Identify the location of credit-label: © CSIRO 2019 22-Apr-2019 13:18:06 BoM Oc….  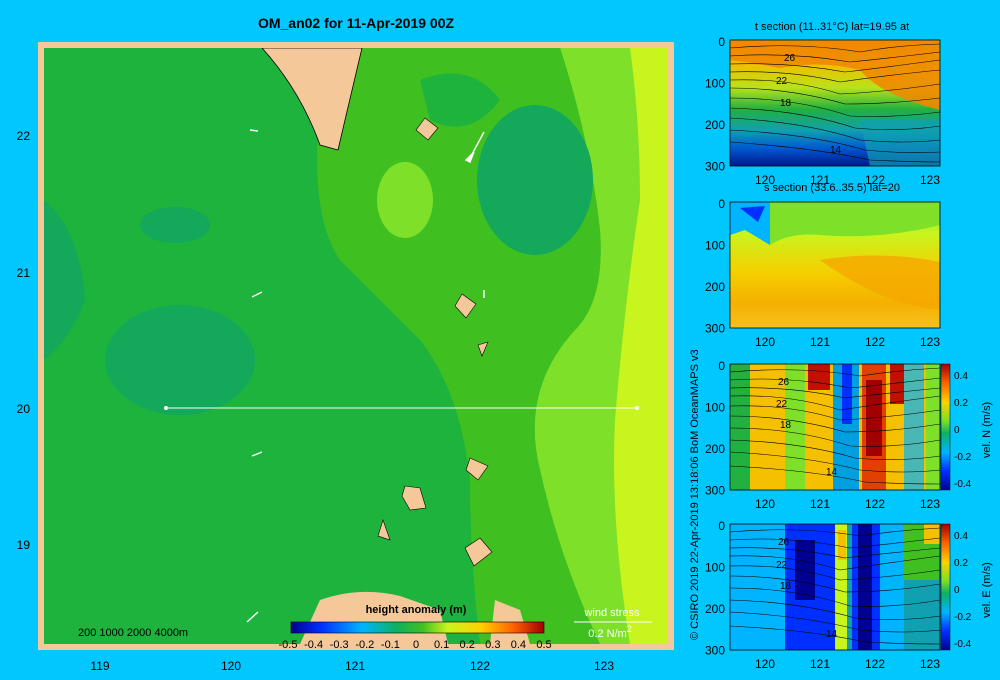
(695, 494).